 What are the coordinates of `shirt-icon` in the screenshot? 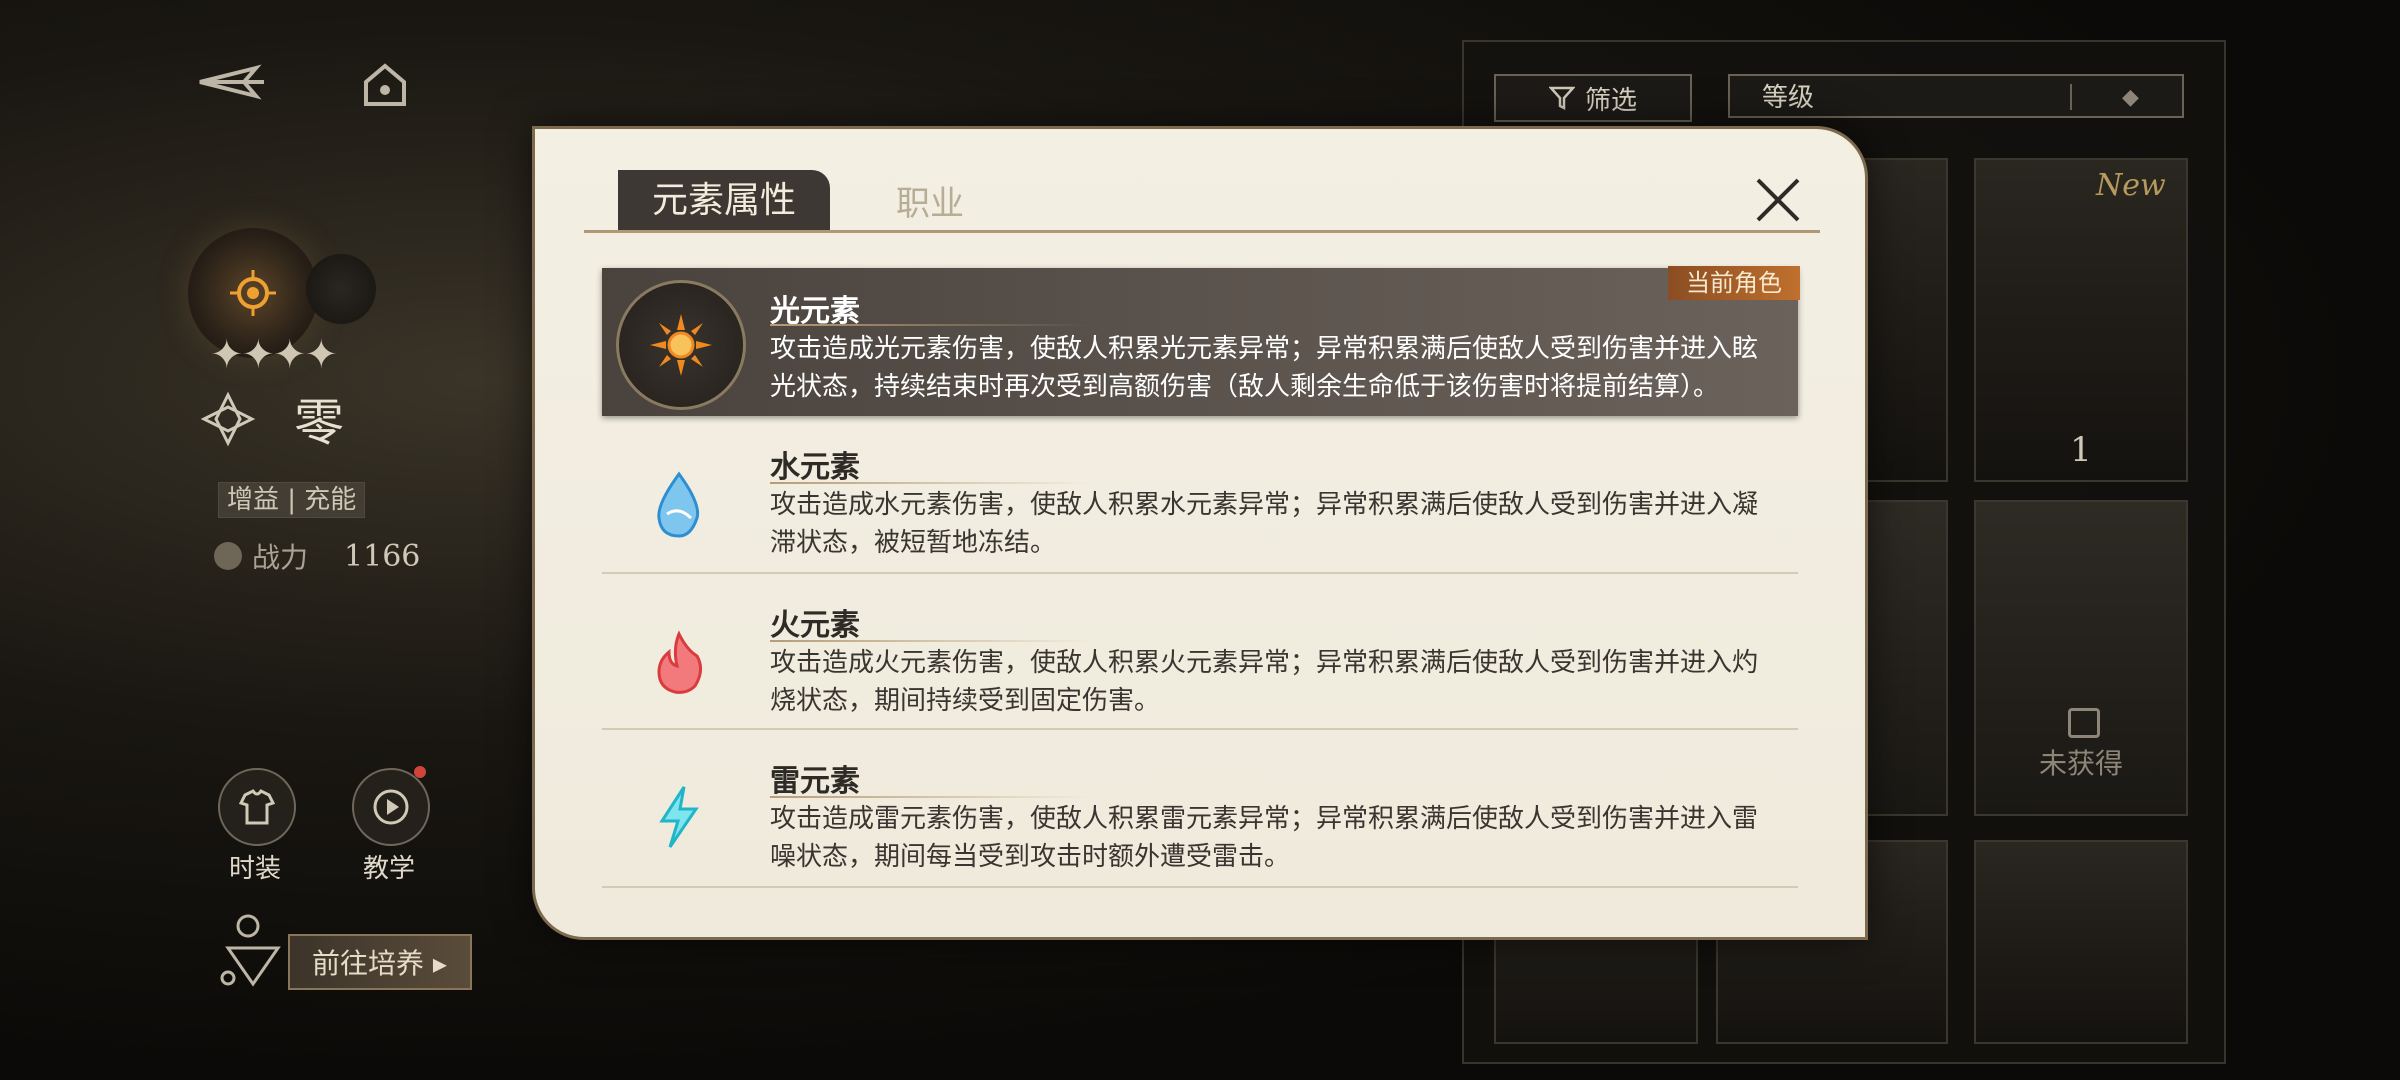 It's located at (257, 807).